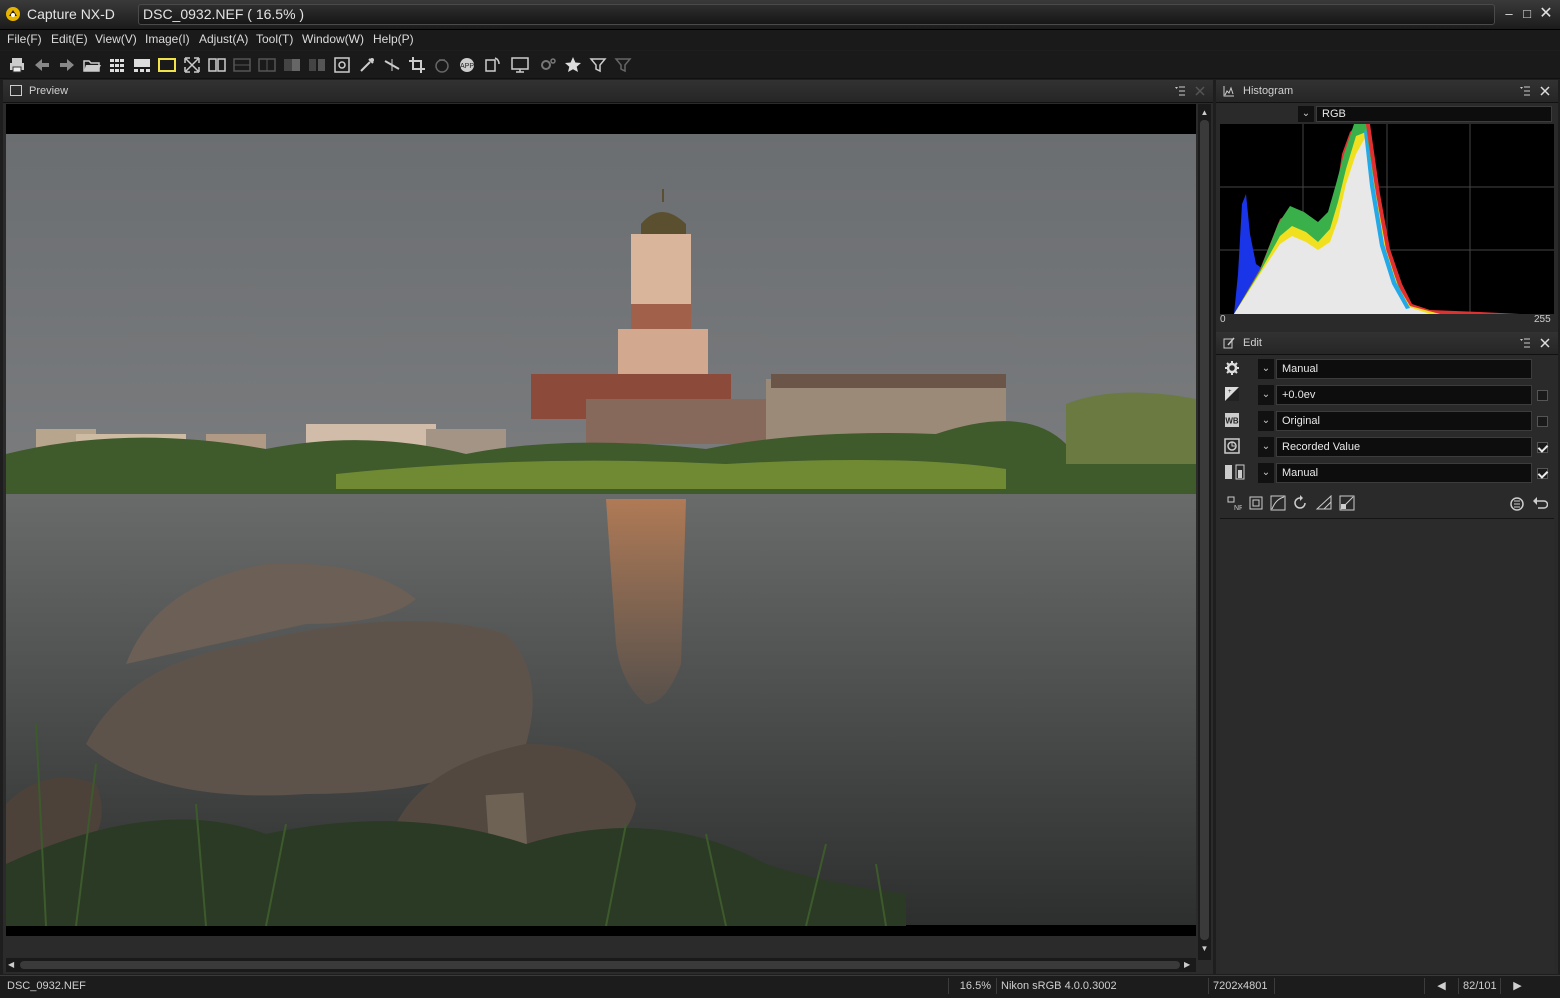  I want to click on menu-file: File(F), so click(24, 39).